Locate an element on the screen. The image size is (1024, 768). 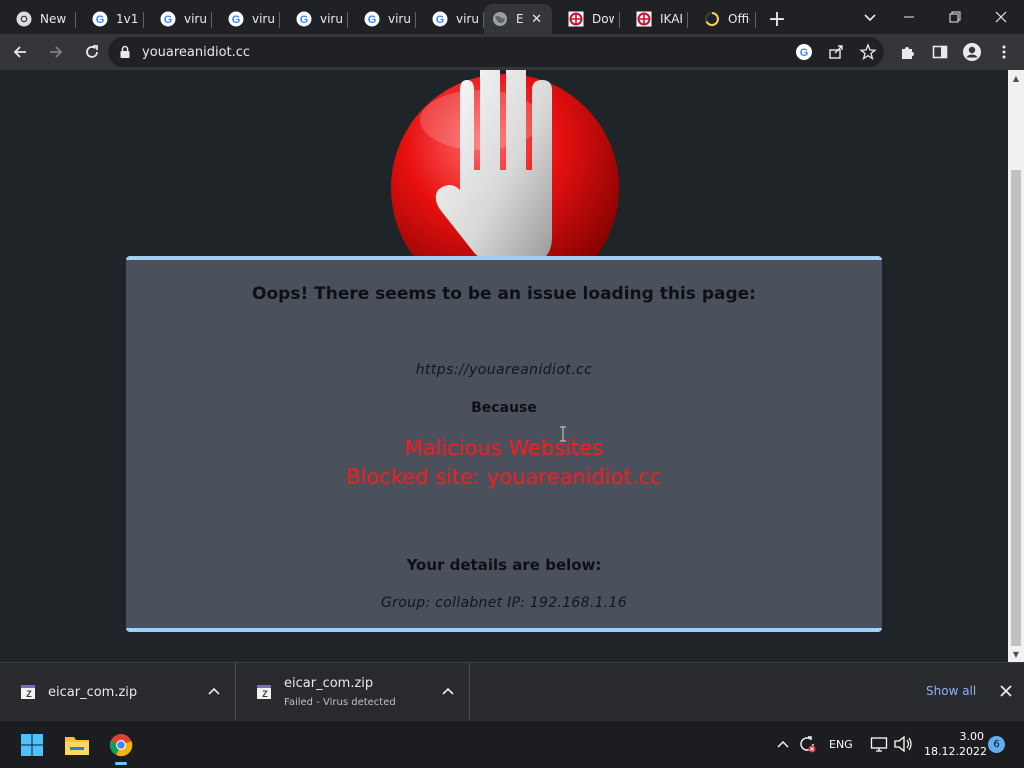
tab-virus-4: G virus is located at coordinates (382, 19).